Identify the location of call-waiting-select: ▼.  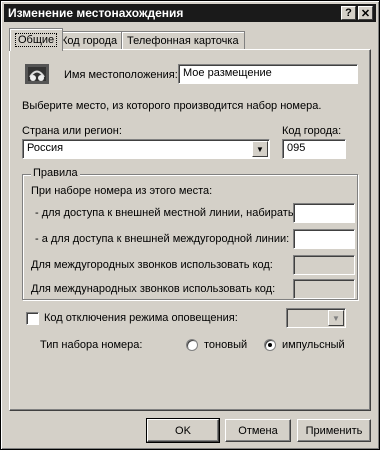
(316, 318).